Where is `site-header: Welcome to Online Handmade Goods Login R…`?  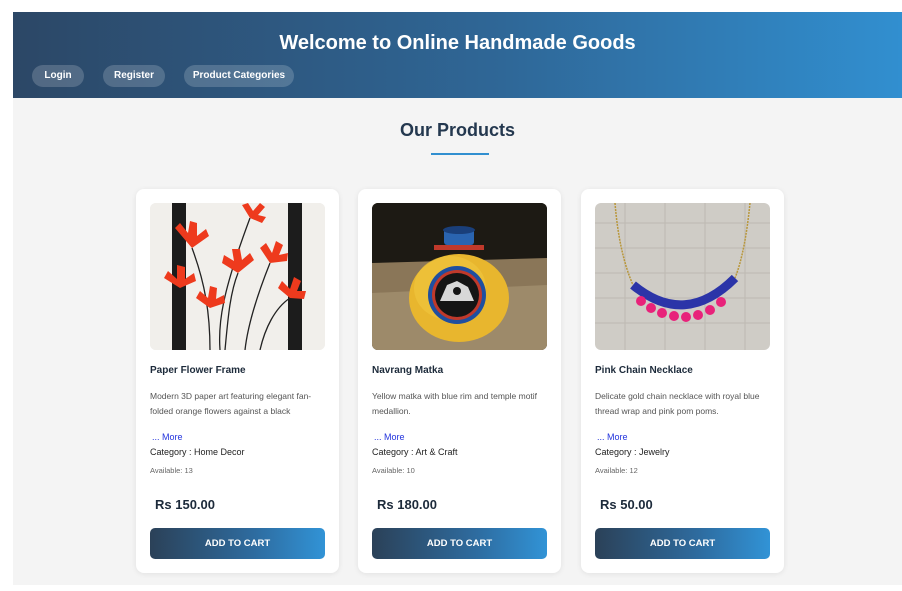 site-header: Welcome to Online Handmade Goods Login R… is located at coordinates (457, 55).